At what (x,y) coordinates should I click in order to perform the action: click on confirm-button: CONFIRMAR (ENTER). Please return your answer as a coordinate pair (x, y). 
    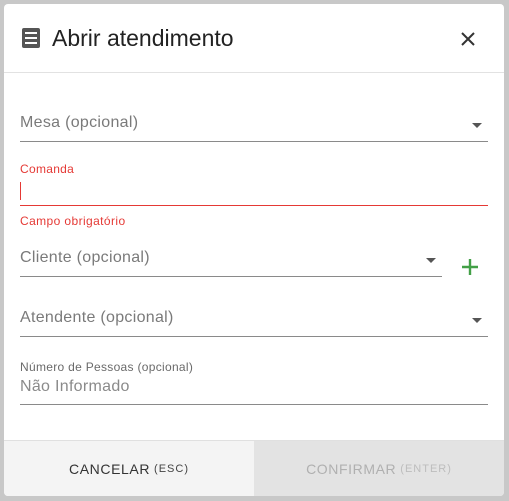
    Looking at the image, I should click on (379, 468).